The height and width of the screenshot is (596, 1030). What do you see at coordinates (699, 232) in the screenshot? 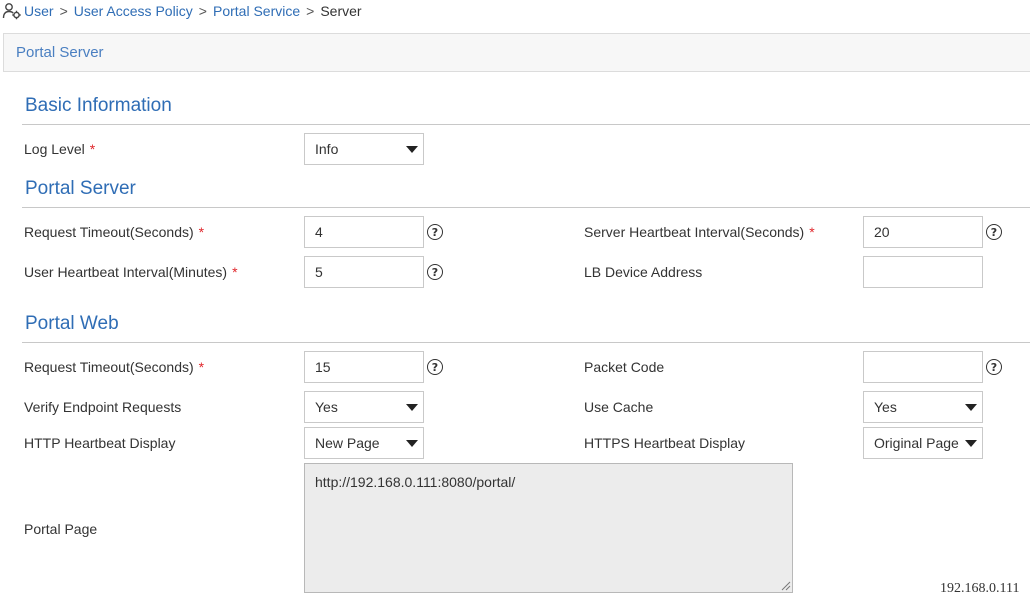
I see `server-heartbeat-label: Server Heartbeat Interval(Seconds) *` at bounding box center [699, 232].